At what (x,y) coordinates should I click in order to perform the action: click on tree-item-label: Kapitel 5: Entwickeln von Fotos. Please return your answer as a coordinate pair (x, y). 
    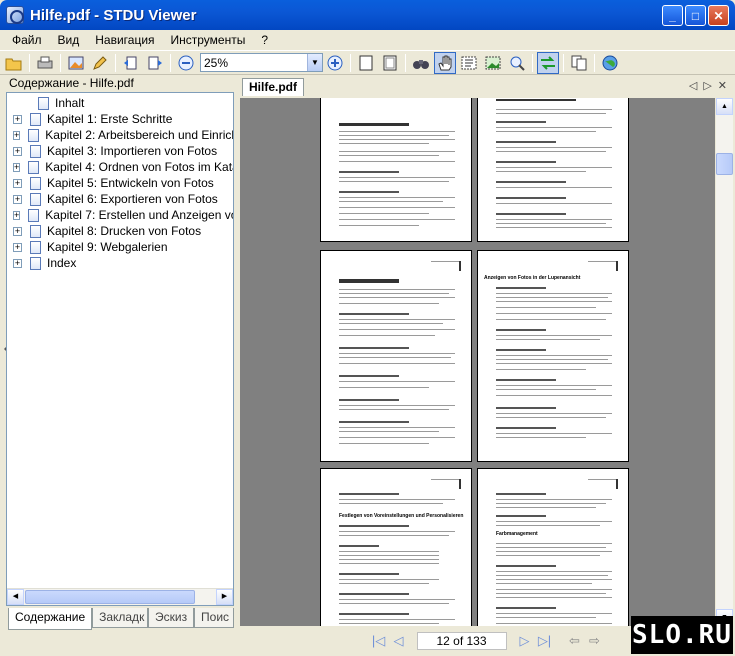
    Looking at the image, I should click on (130, 183).